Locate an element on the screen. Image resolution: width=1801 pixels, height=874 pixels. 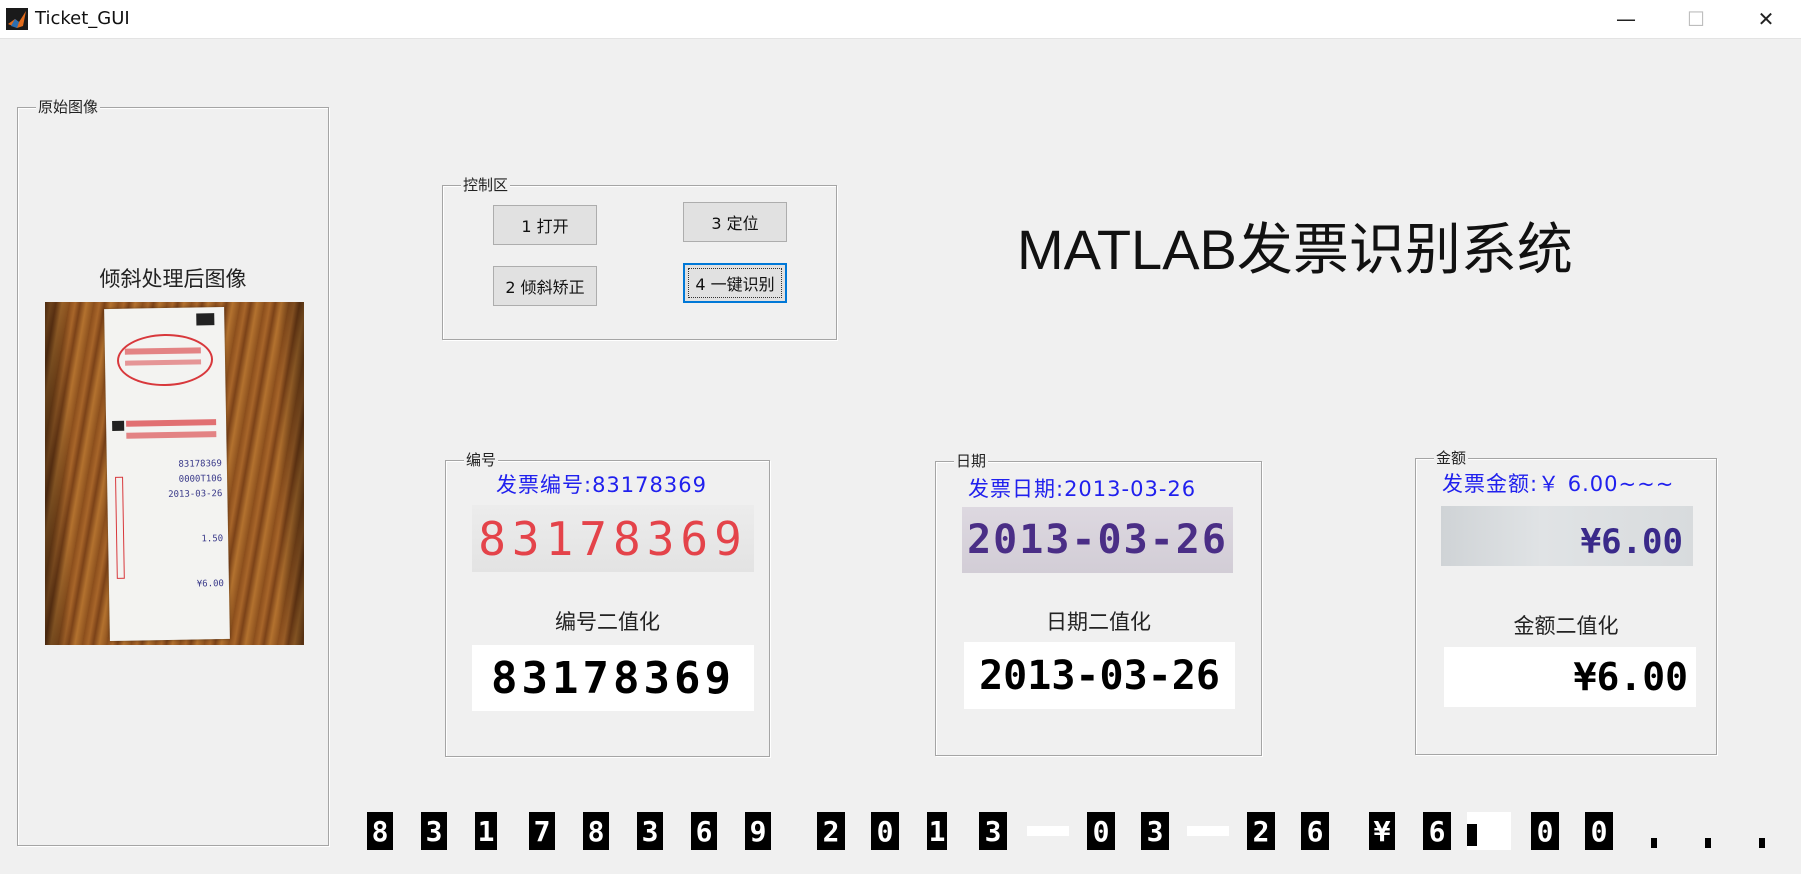
amount-binary-label: 金额二值化 is located at coordinates (1566, 626).